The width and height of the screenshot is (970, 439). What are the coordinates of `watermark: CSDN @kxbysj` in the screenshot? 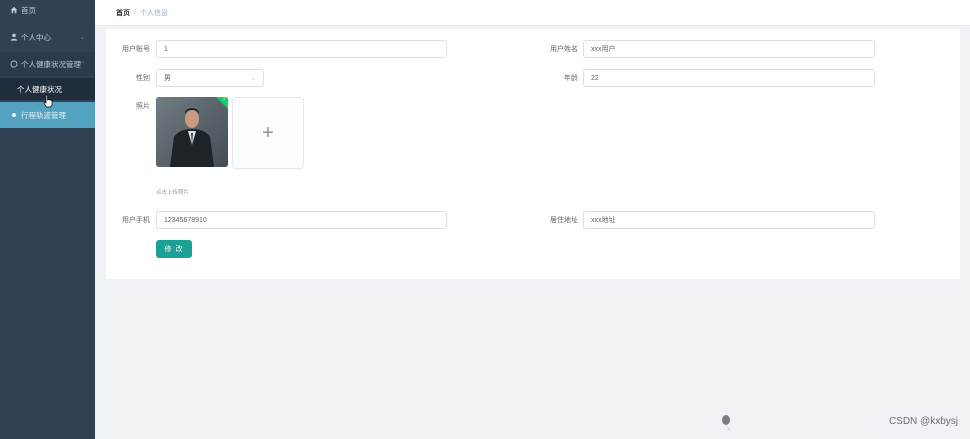 It's located at (923, 421).